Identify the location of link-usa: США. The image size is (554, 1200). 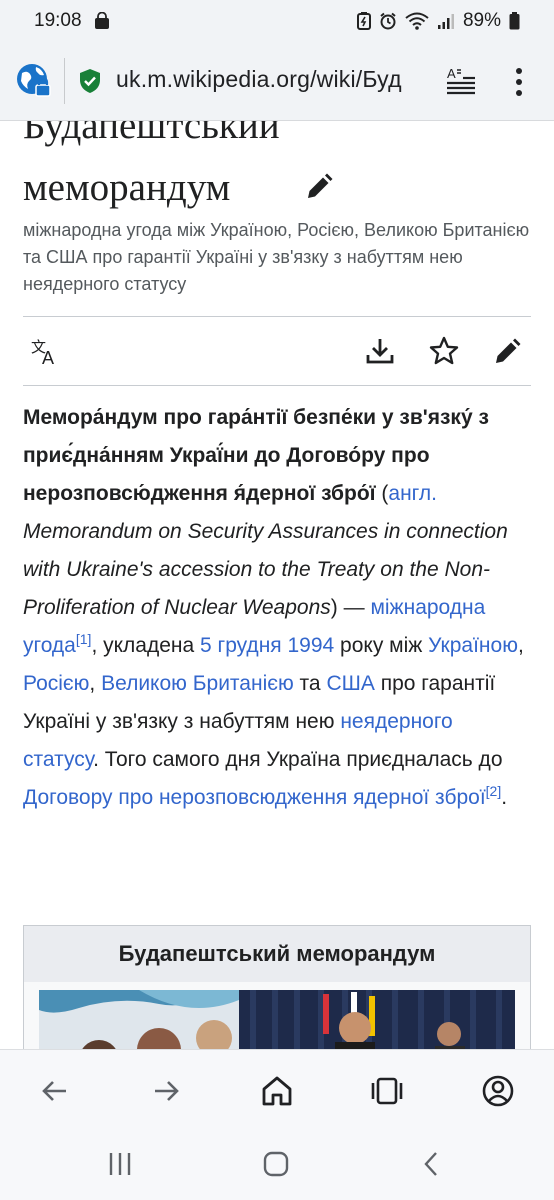
(350, 683).